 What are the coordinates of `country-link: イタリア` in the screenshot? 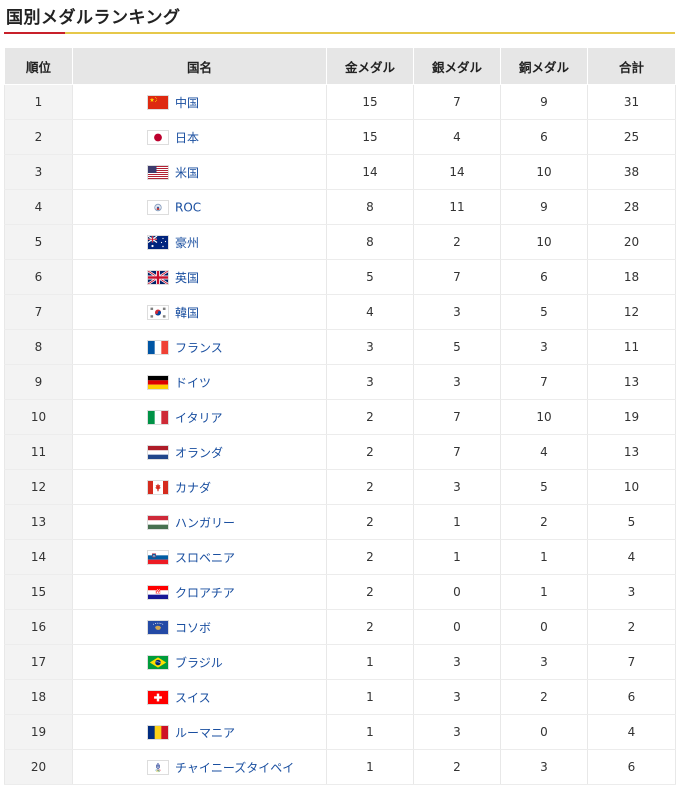 It's located at (199, 418).